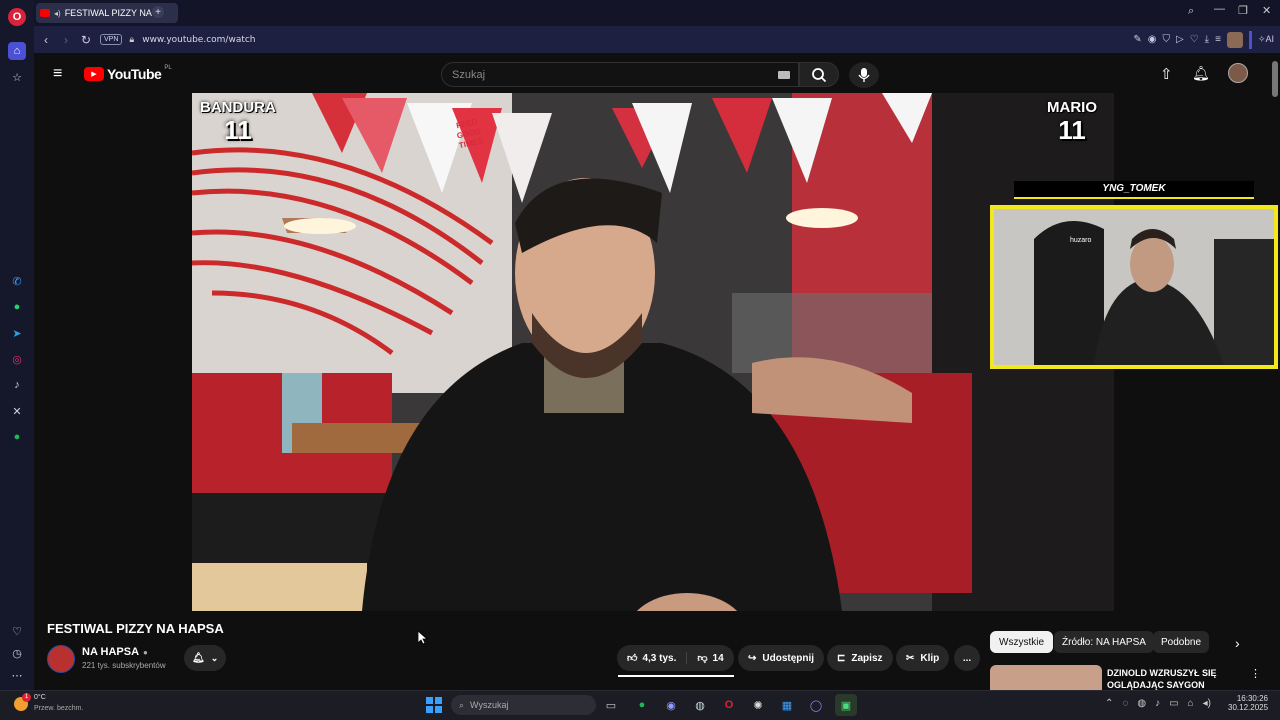  Describe the element at coordinates (46, 40) in the screenshot. I see `back-button: ‹` at that location.